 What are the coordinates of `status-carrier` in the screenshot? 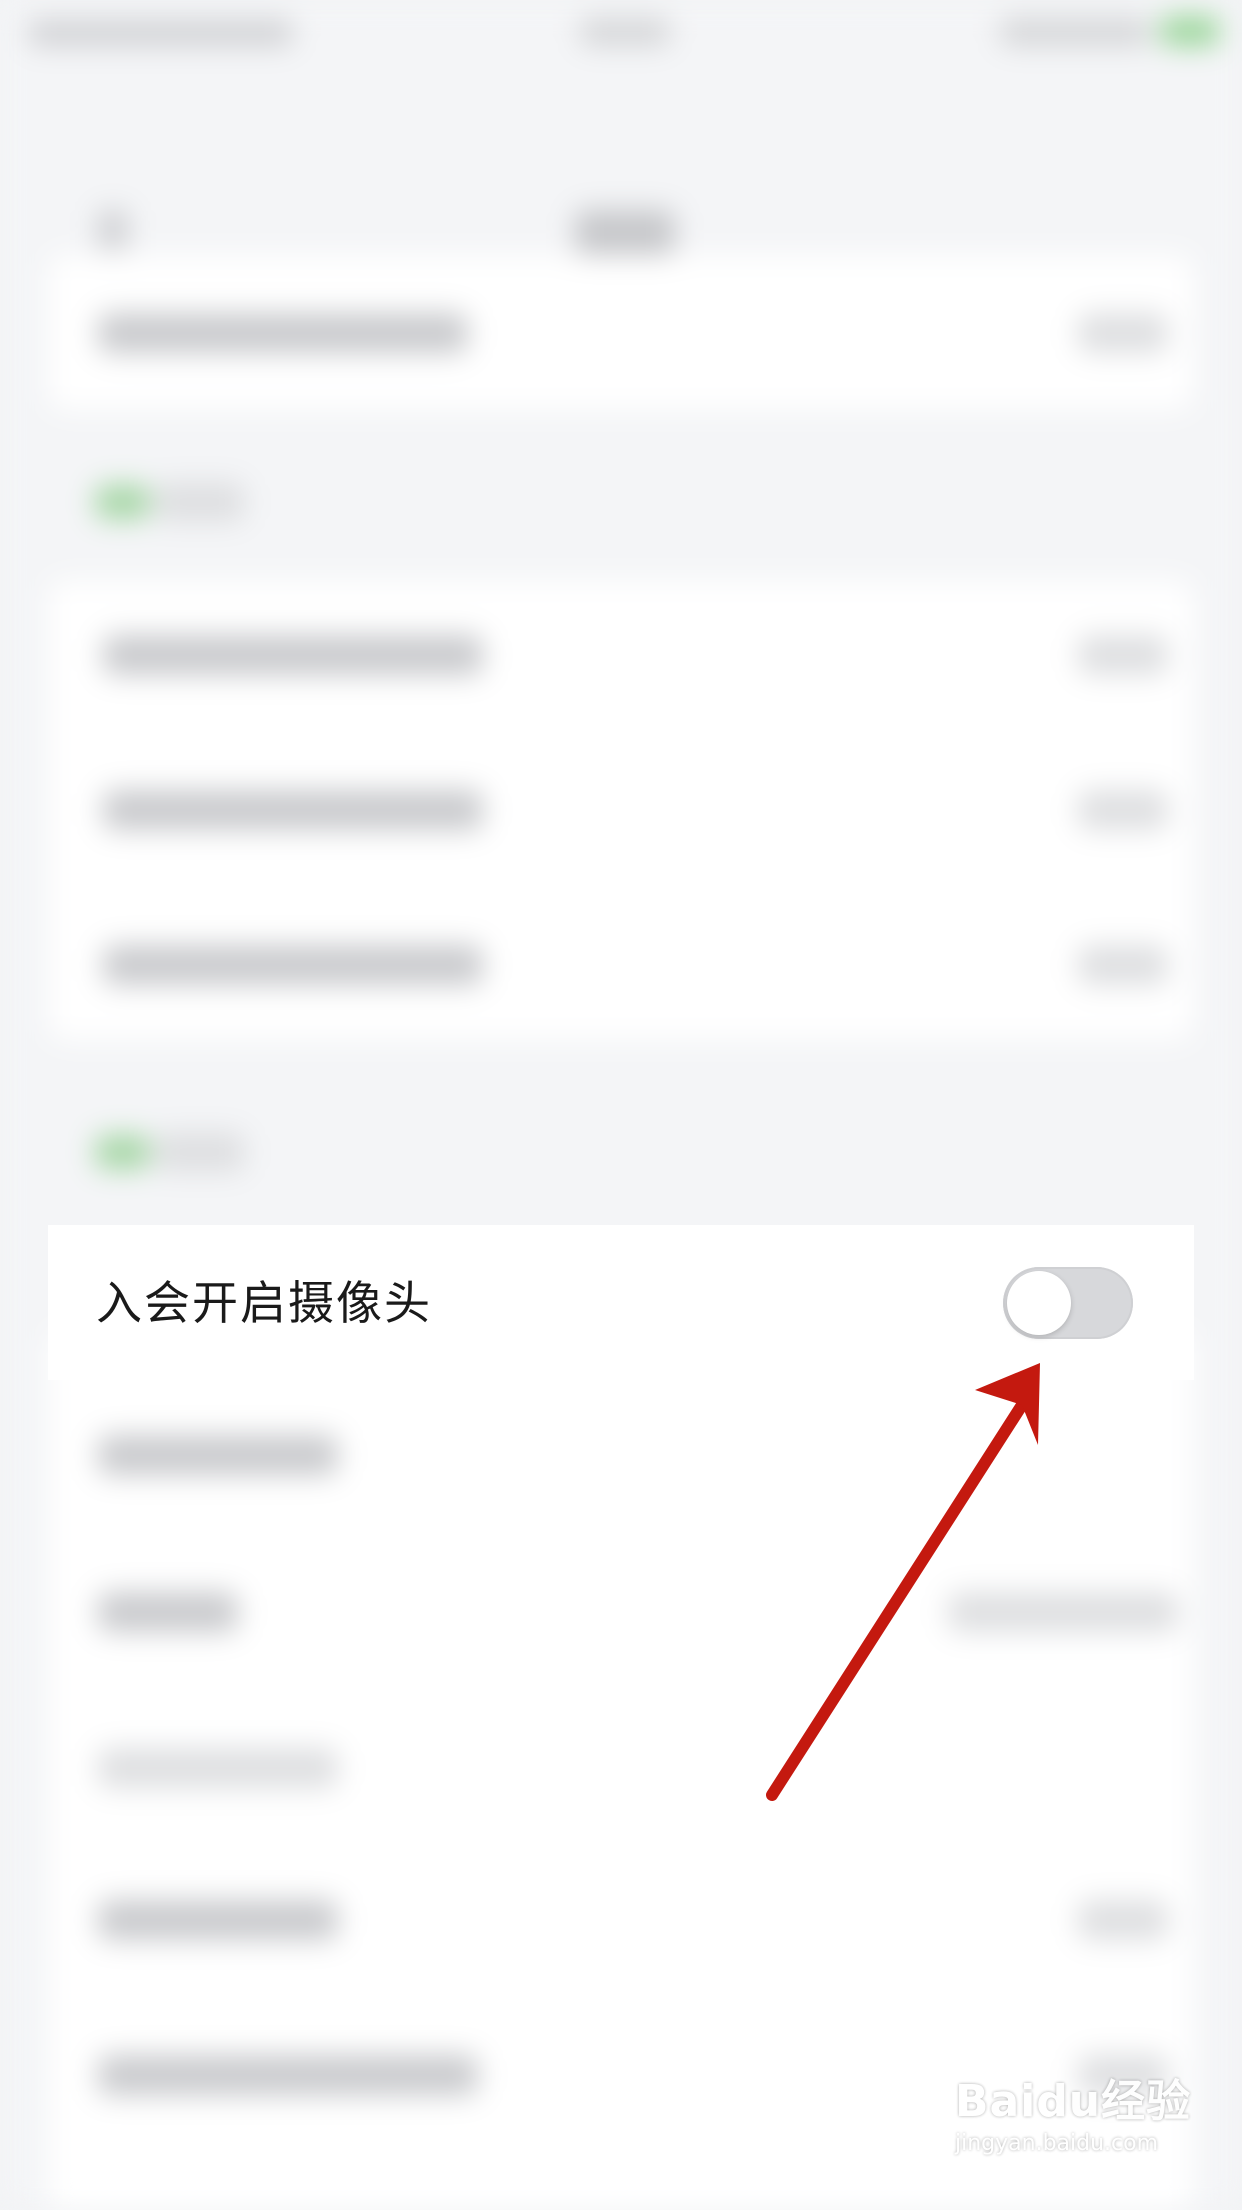 It's located at (160, 33).